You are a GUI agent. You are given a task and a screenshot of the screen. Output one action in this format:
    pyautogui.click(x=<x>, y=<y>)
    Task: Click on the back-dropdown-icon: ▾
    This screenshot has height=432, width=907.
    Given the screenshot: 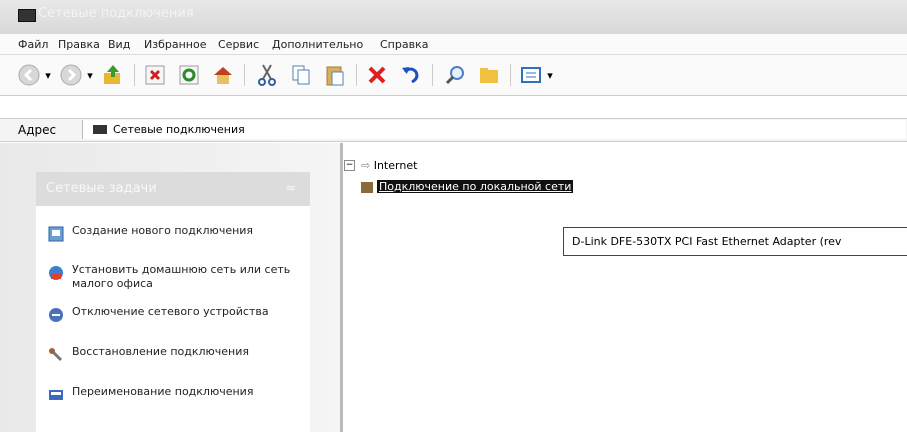 What is the action you would take?
    pyautogui.click(x=48, y=75)
    